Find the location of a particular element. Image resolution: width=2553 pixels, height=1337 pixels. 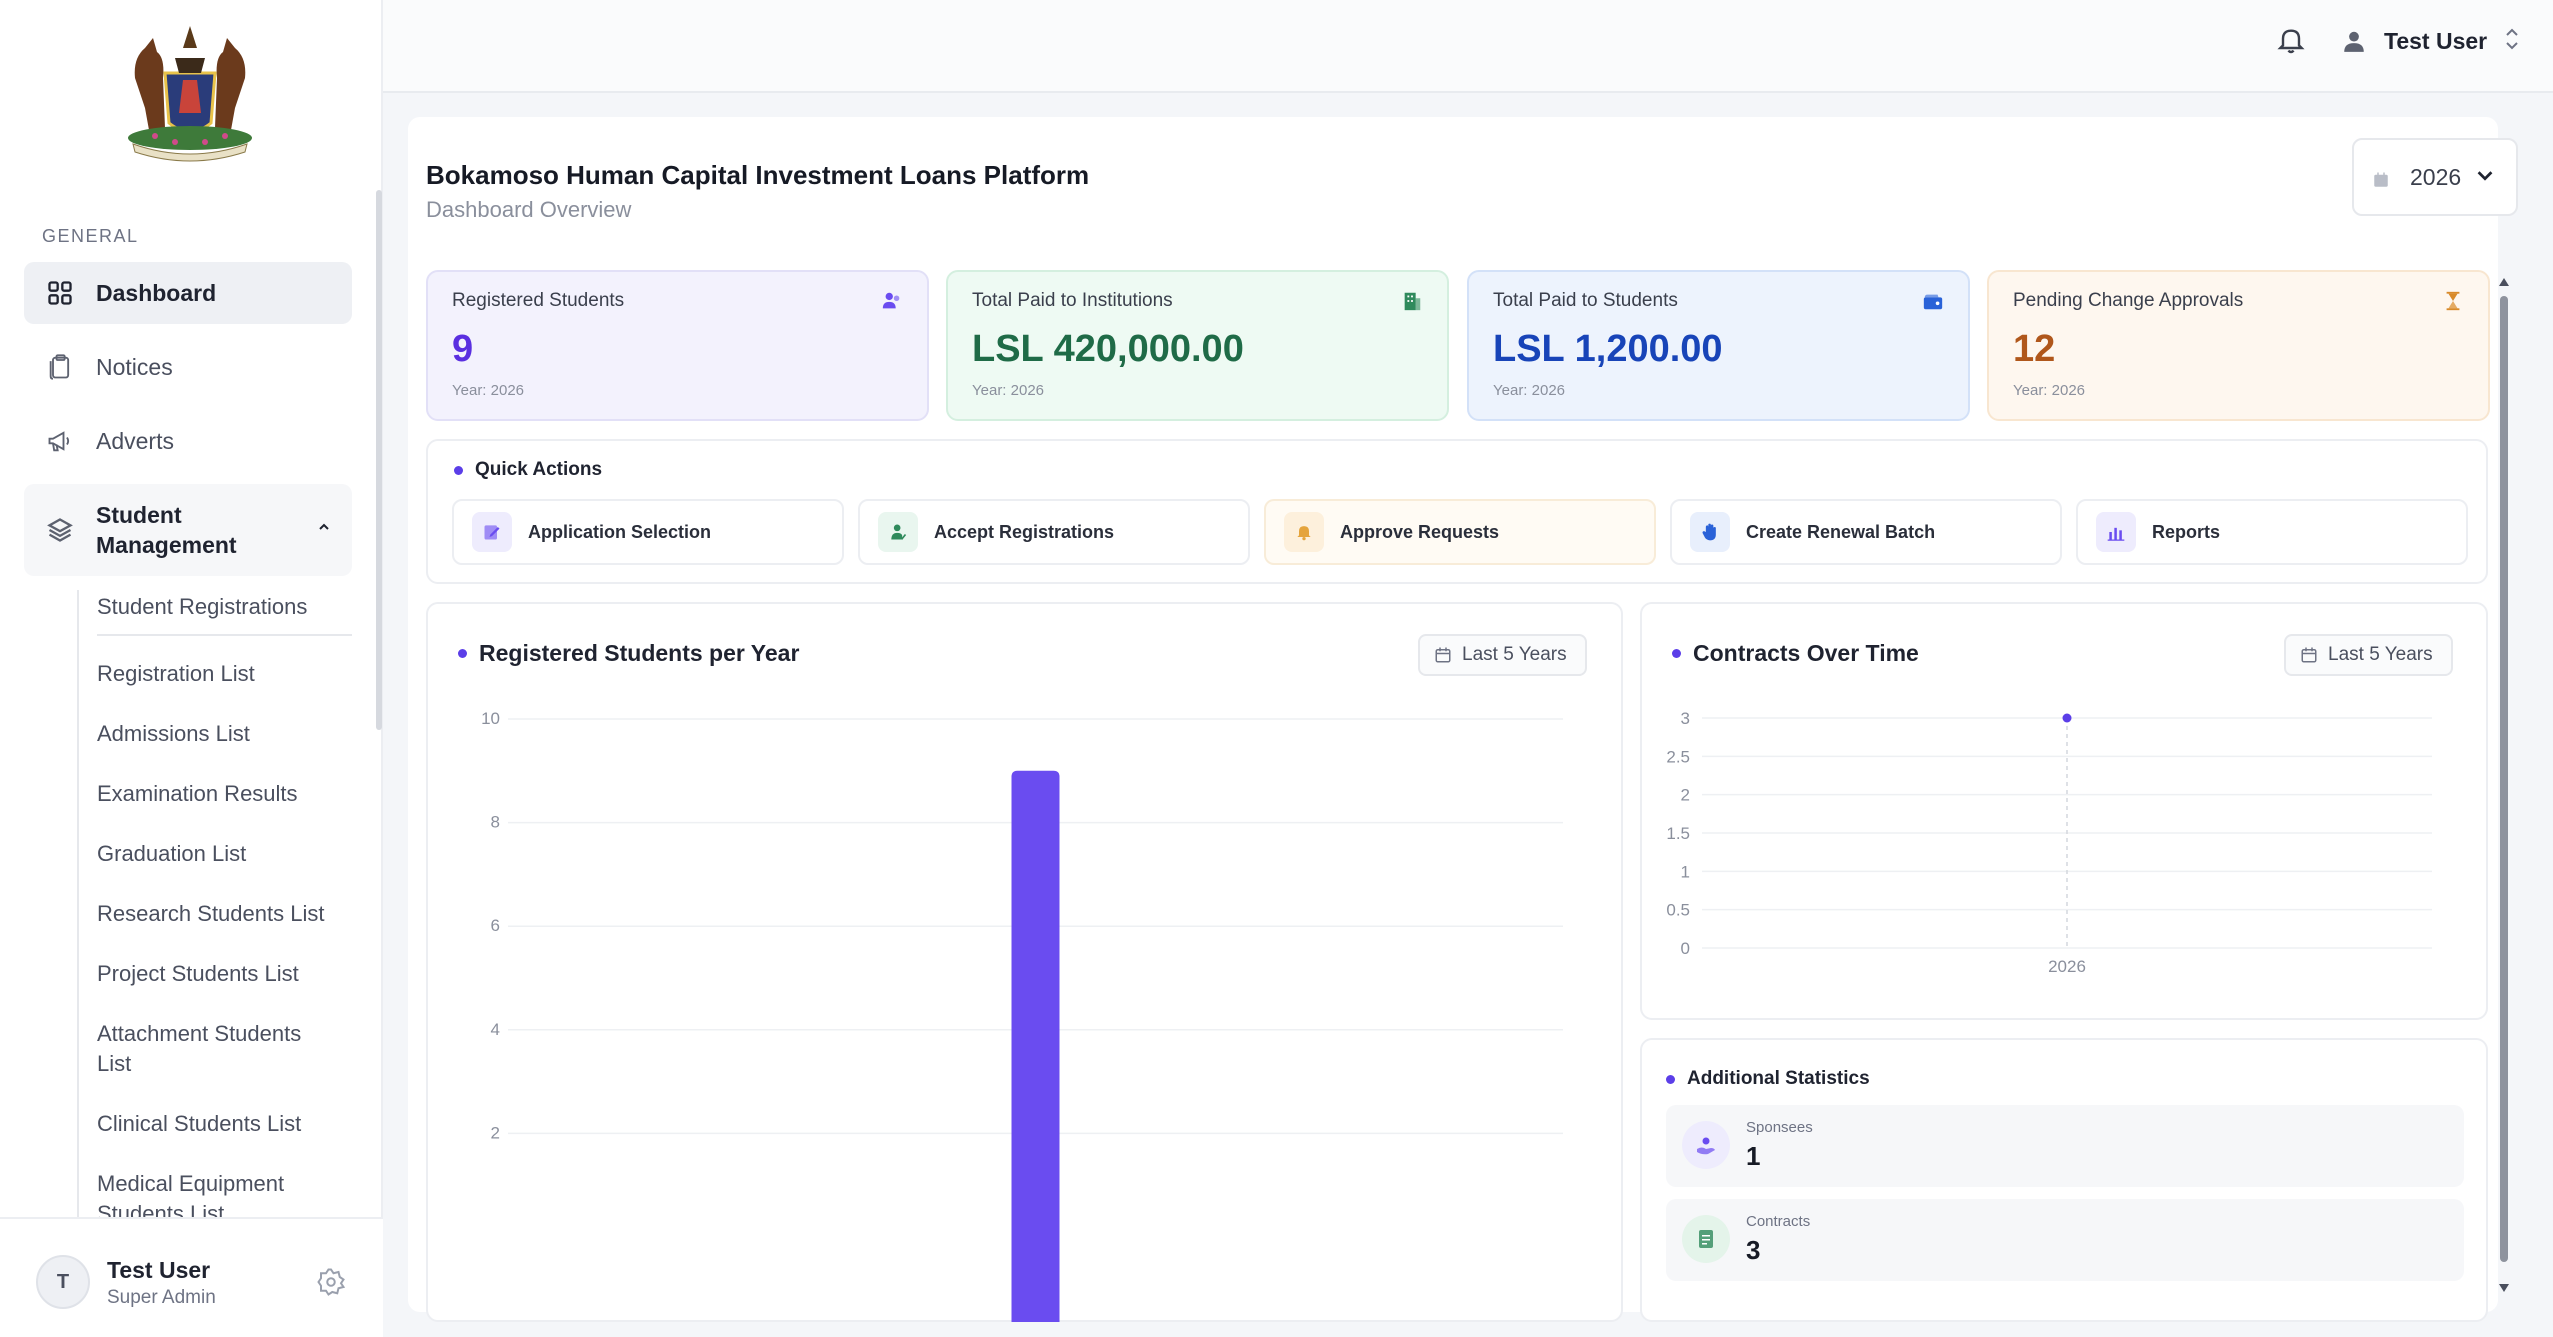

y-tick-label: 0.5 is located at coordinates (1678, 910).